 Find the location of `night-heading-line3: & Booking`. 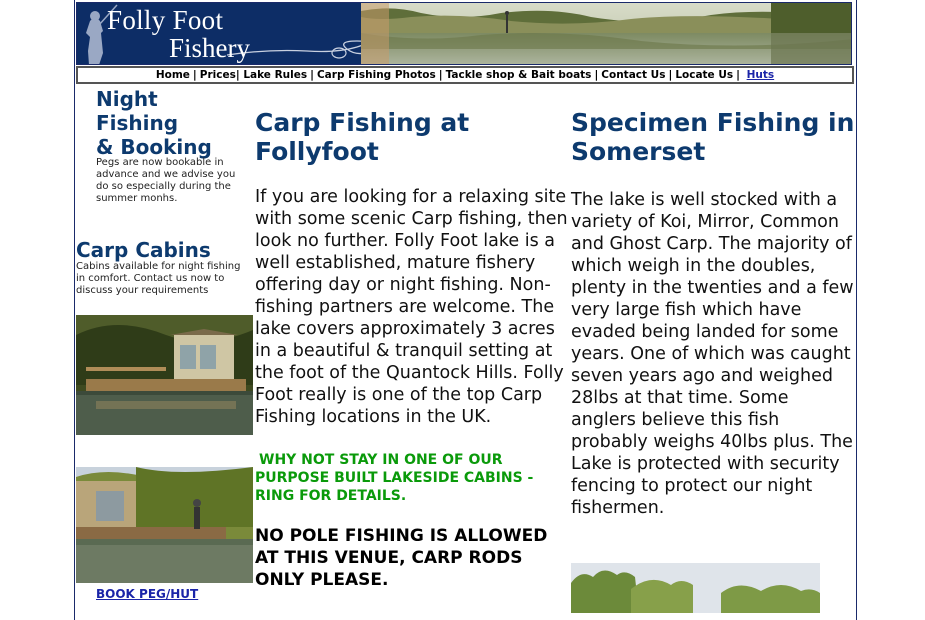

night-heading-line3: & Booking is located at coordinates (154, 147).